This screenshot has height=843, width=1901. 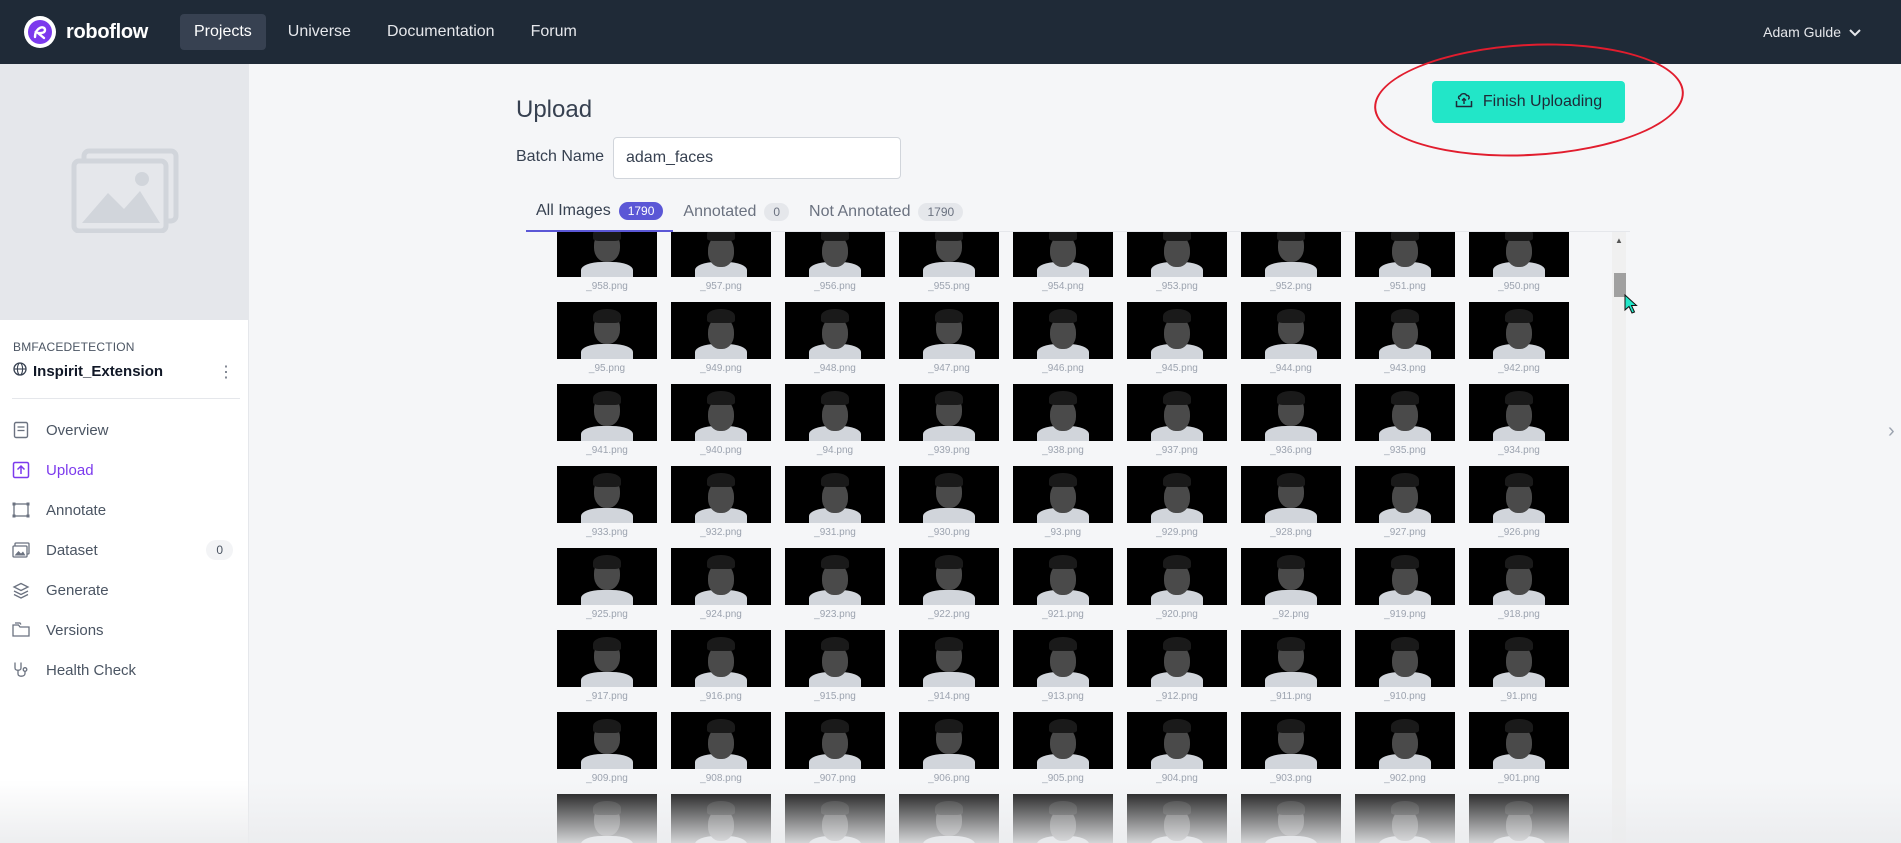 What do you see at coordinates (607, 507) in the screenshot?
I see `image-card: _933.png` at bounding box center [607, 507].